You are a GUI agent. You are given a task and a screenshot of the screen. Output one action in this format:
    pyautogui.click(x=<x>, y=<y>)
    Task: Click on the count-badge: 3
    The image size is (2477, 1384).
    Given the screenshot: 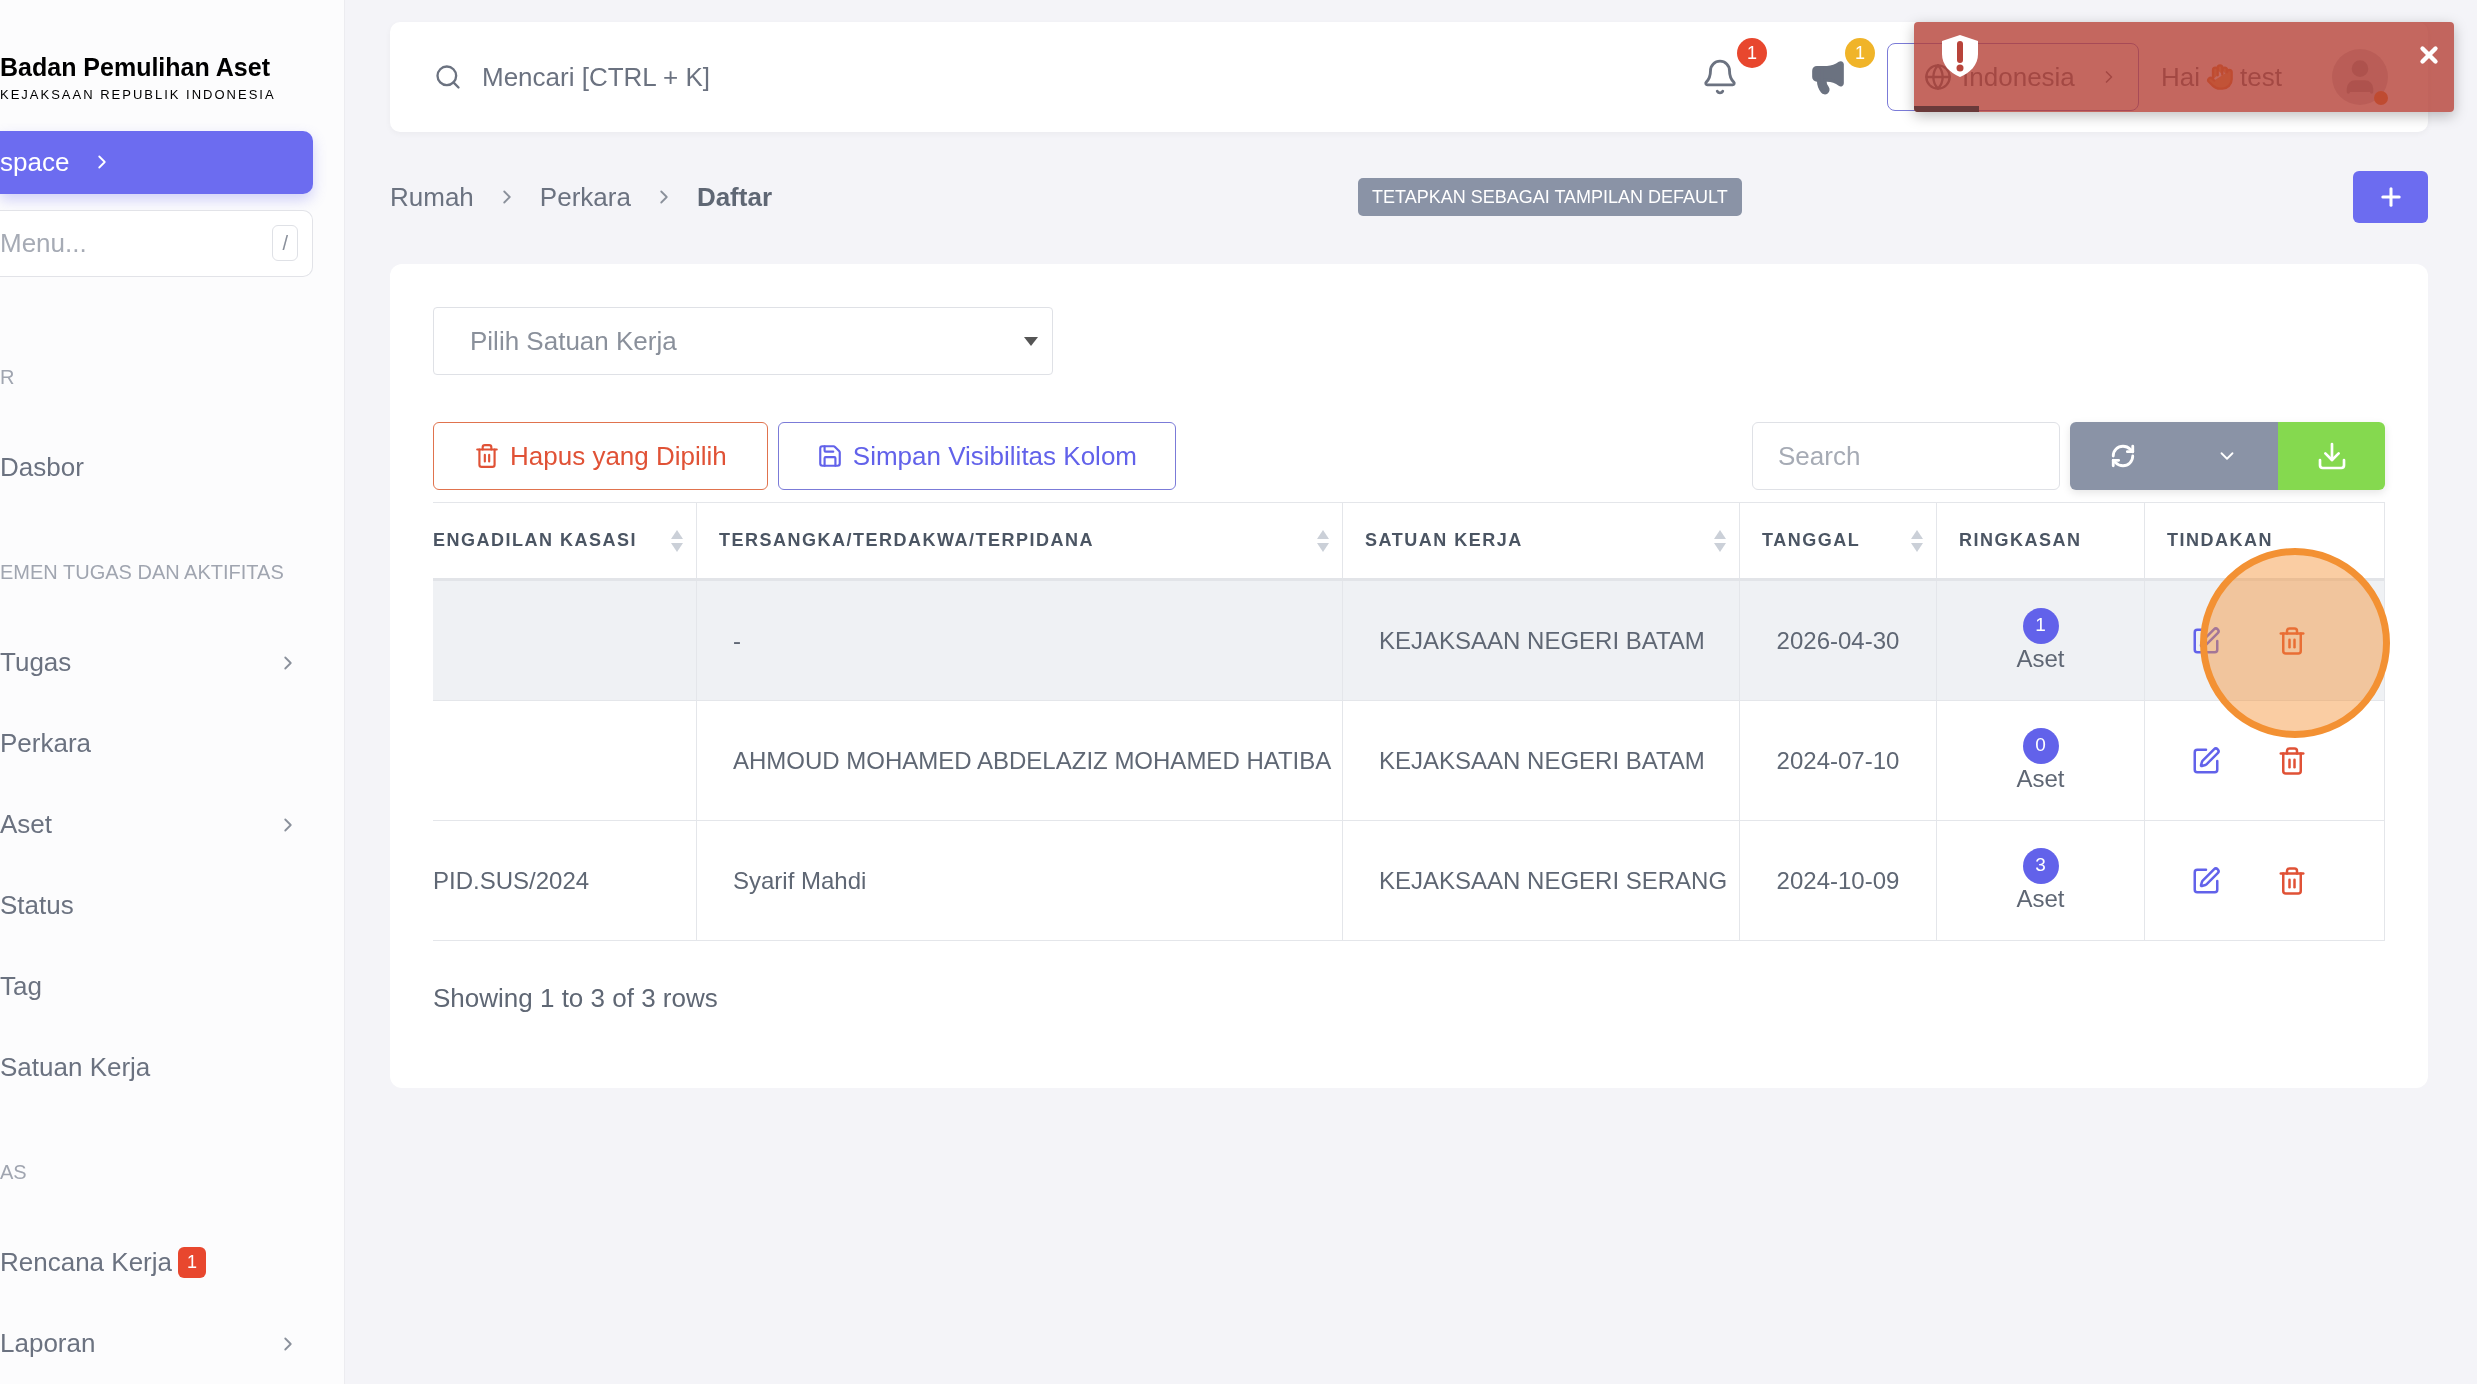 What is the action you would take?
    pyautogui.click(x=2040, y=865)
    